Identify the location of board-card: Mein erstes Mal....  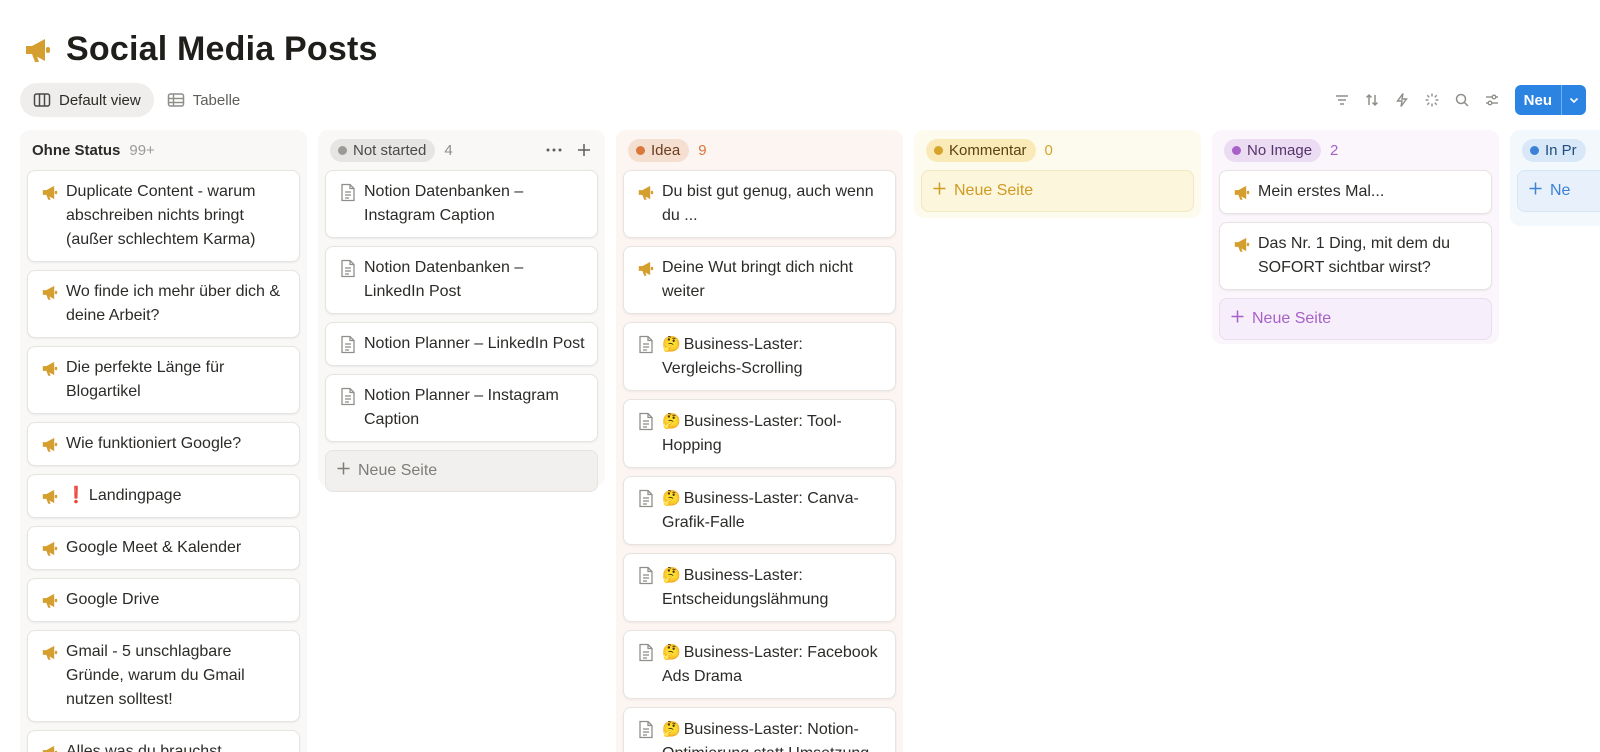
(1355, 192).